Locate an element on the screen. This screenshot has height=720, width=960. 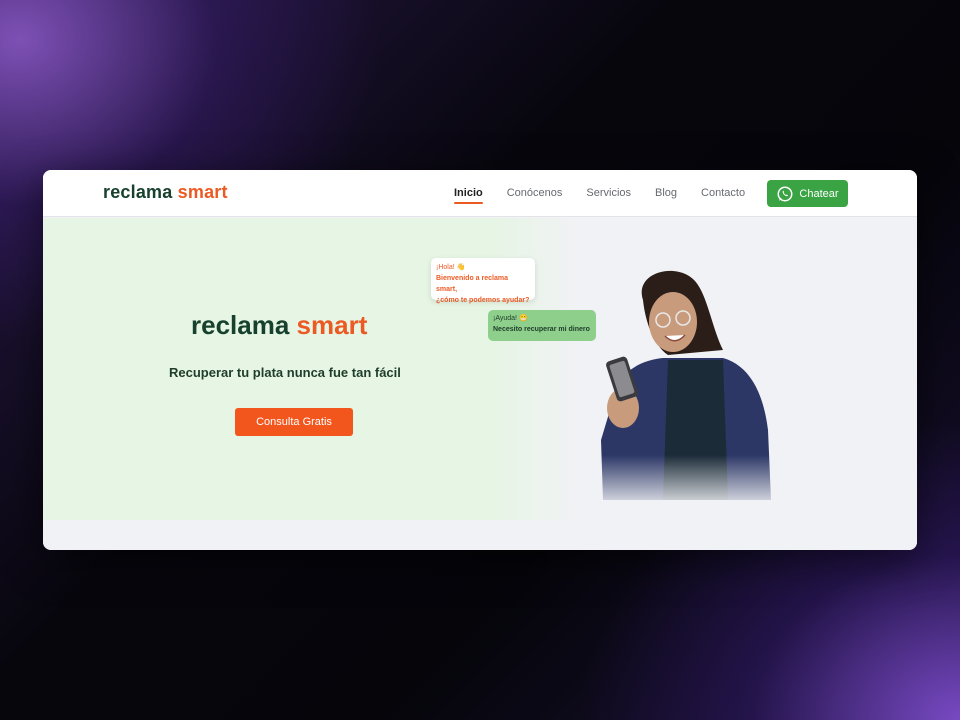
consulta-gratis-button: Consulta Gratis is located at coordinates (294, 422).